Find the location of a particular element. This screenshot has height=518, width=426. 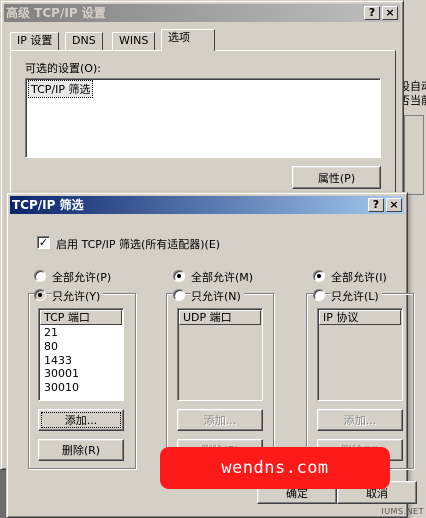

filtering-dialog-title: TCP/IP 筛选 is located at coordinates (48, 205).